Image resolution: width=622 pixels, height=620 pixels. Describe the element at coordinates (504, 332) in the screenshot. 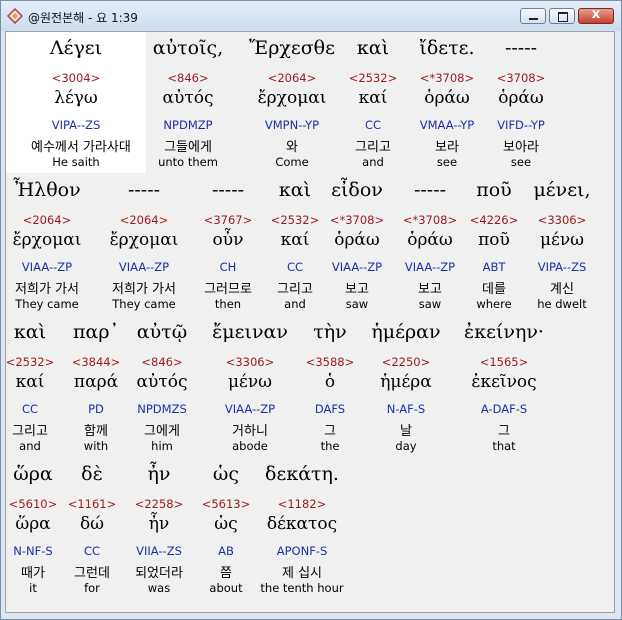

I see `greek-text: ἐκείνην·` at that location.